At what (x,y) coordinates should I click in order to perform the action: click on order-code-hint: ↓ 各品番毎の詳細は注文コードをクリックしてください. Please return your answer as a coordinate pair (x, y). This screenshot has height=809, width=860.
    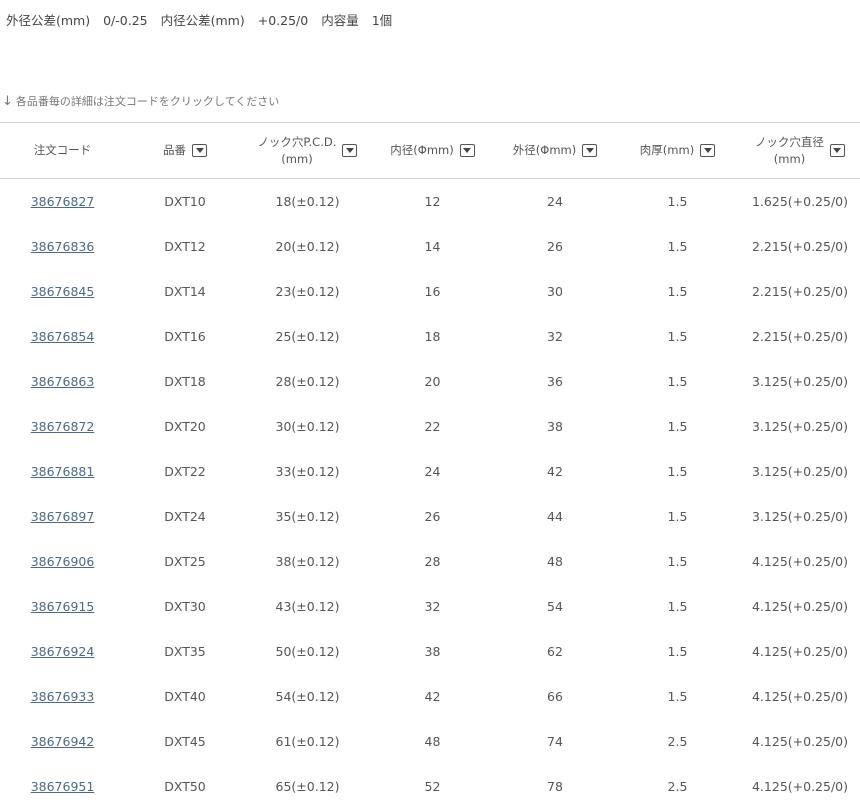
    Looking at the image, I should click on (140, 101).